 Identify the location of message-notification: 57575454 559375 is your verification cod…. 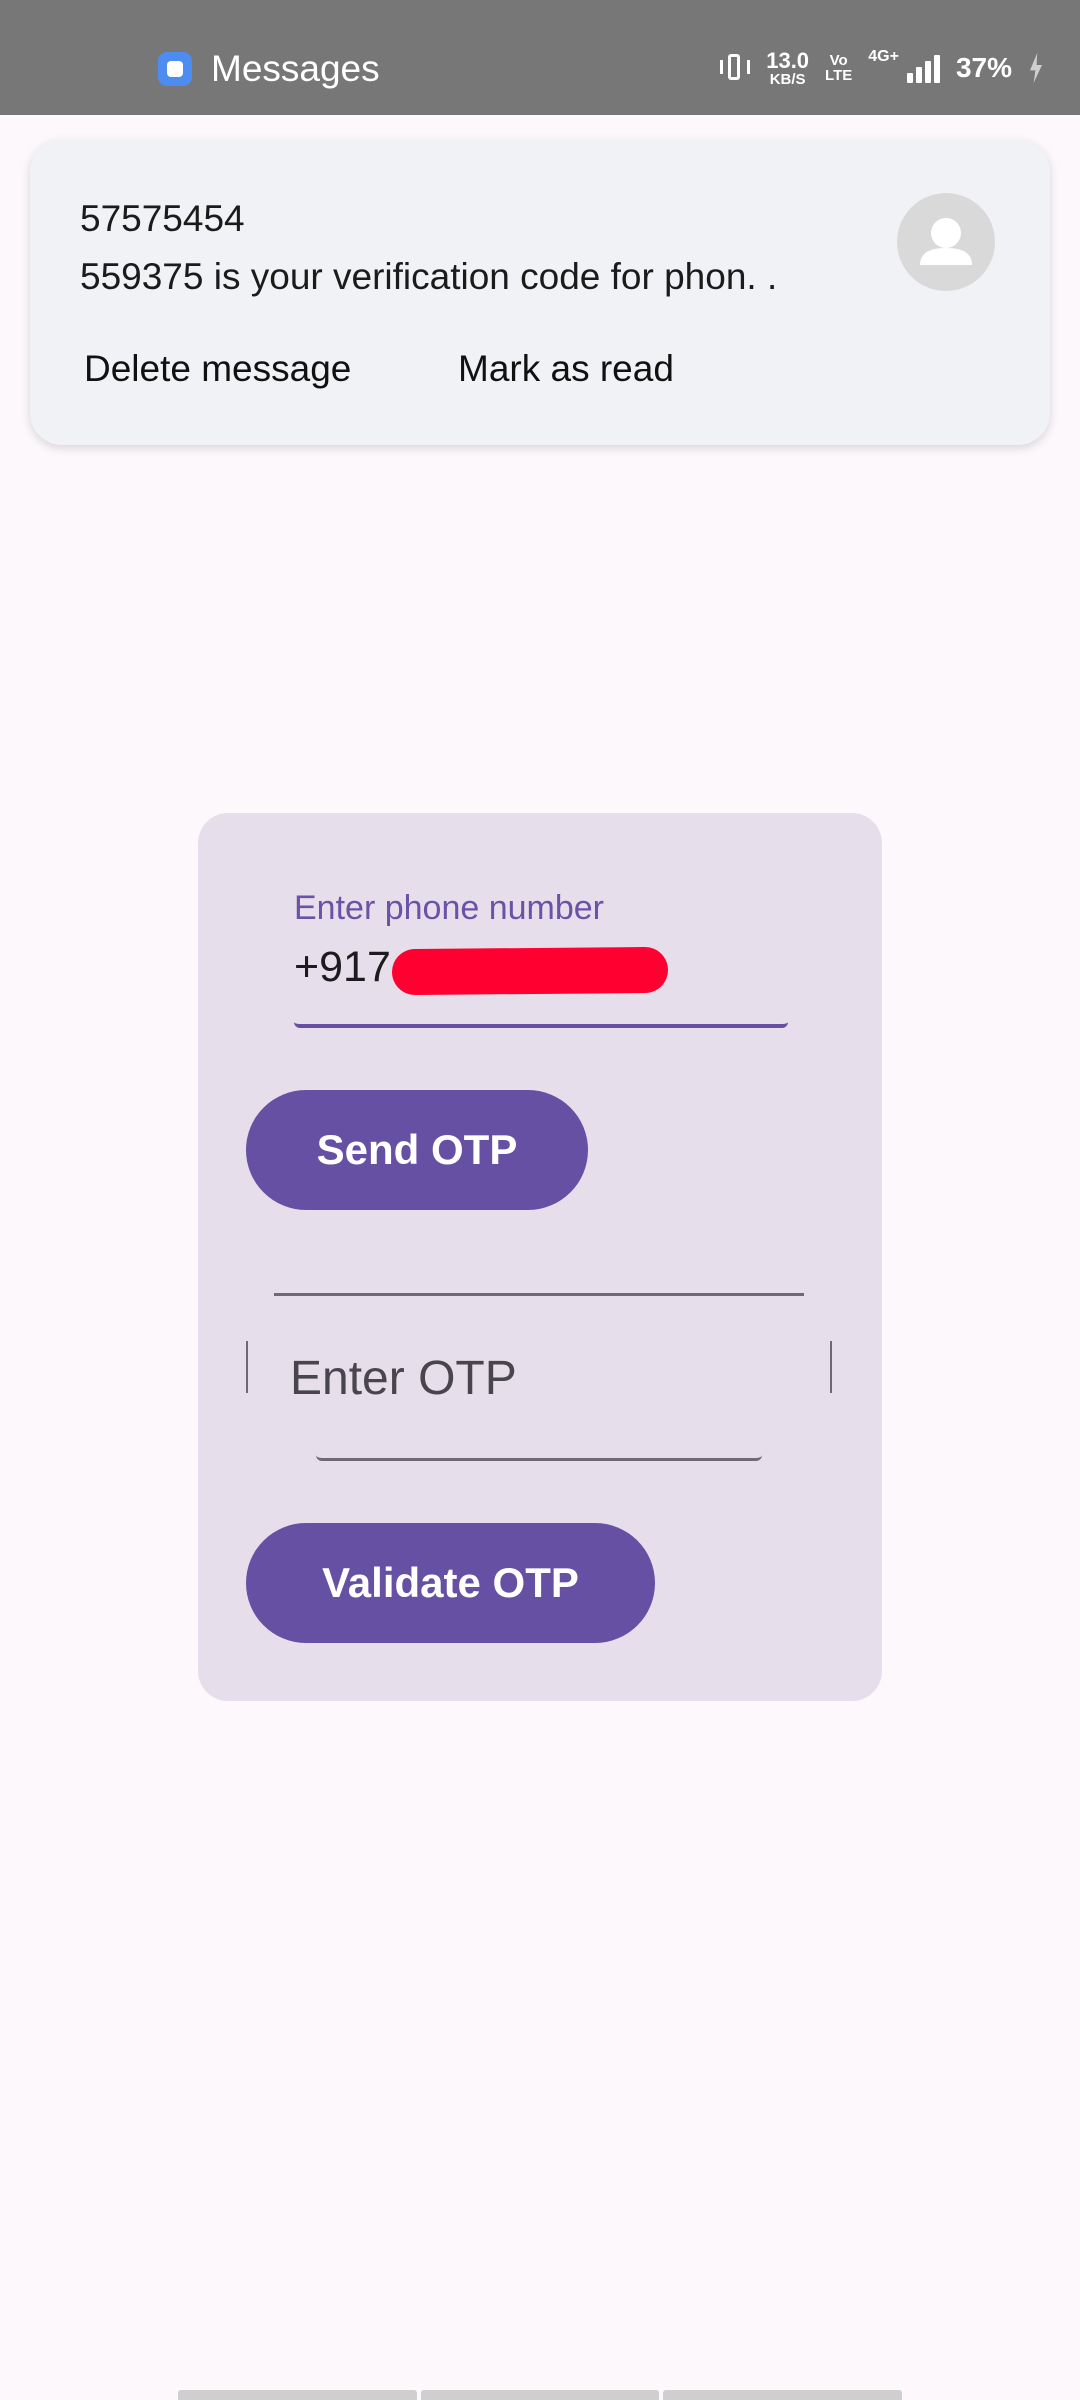
(540, 292).